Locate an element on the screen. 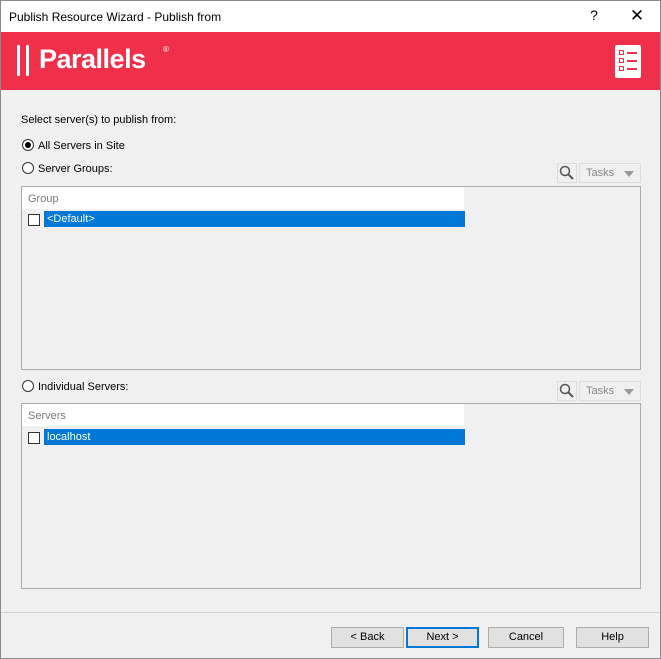 This screenshot has height=659, width=661. individual-servers-label: Individual Servers: is located at coordinates (83, 387).